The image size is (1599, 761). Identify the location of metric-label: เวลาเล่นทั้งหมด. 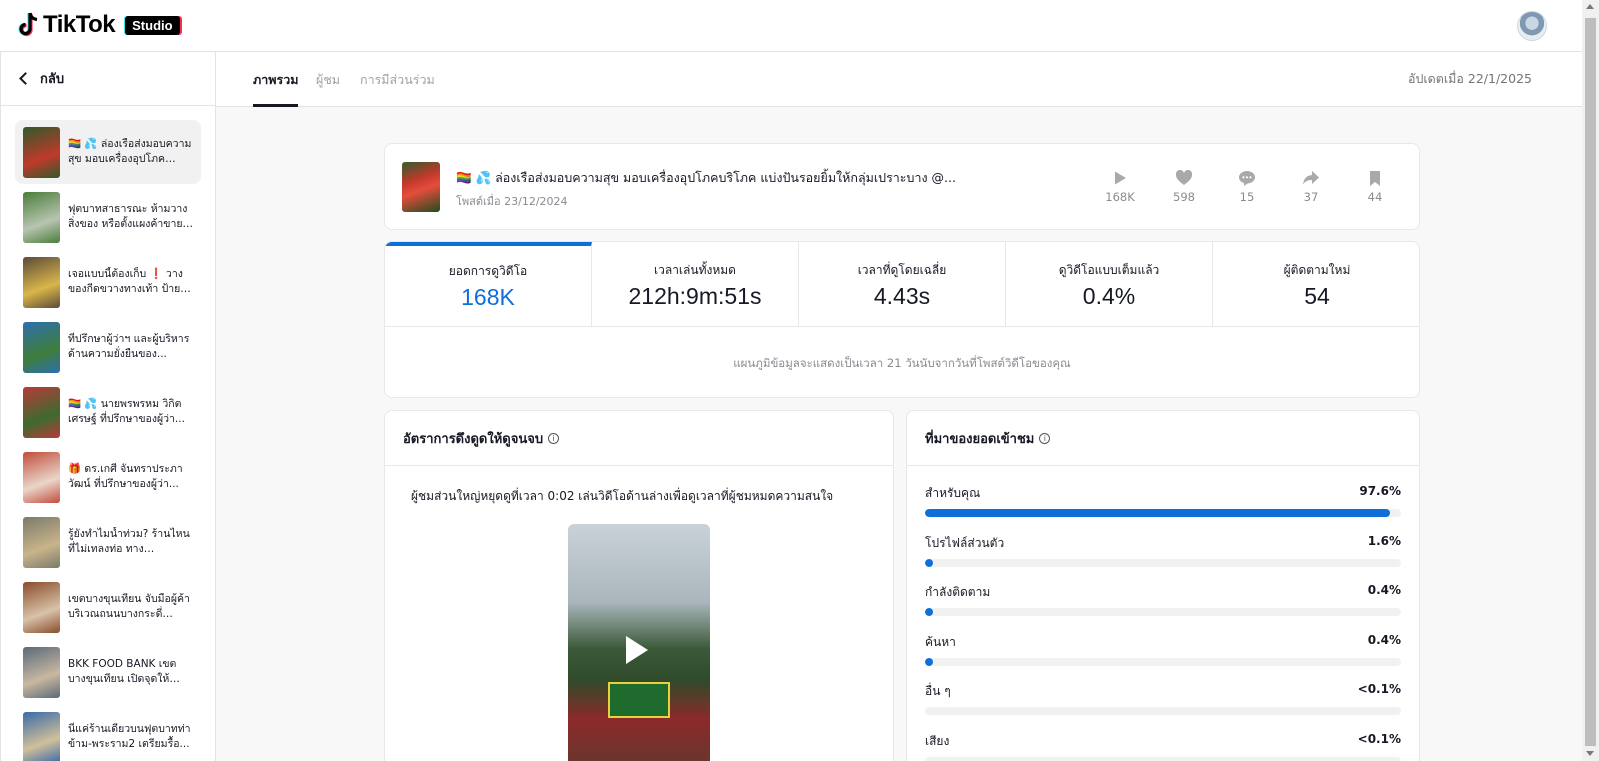
(695, 270).